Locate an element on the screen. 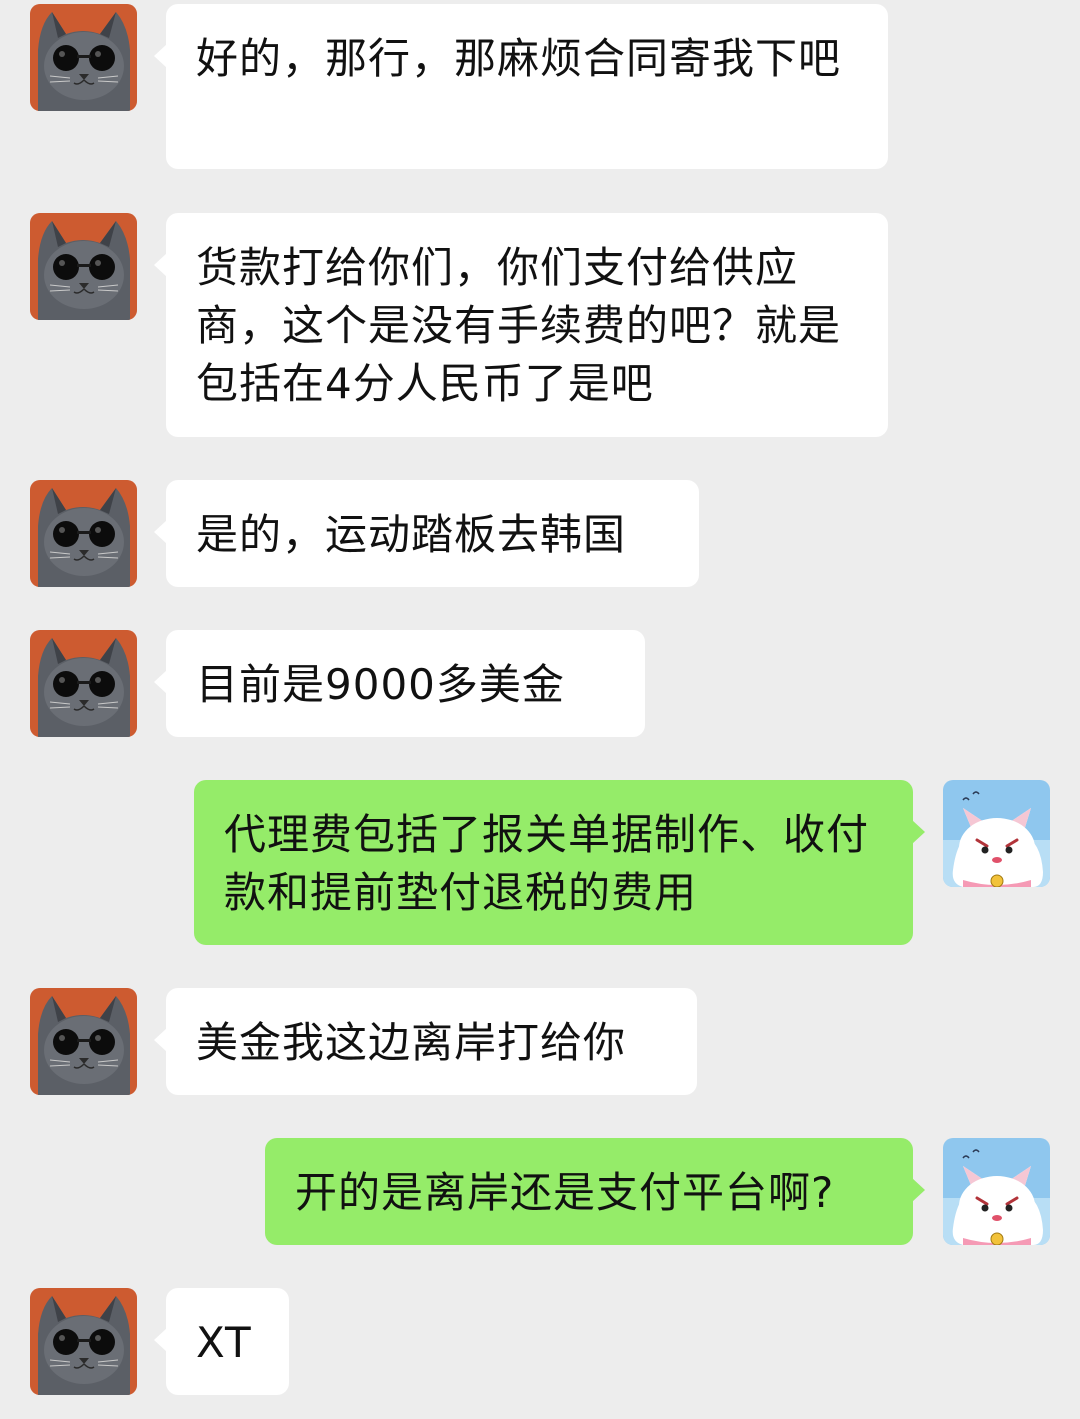 Image resolution: width=1080 pixels, height=1419 pixels. message-bubble-outgoing: 开的是离岸还是支付平台啊? is located at coordinates (595, 1191).